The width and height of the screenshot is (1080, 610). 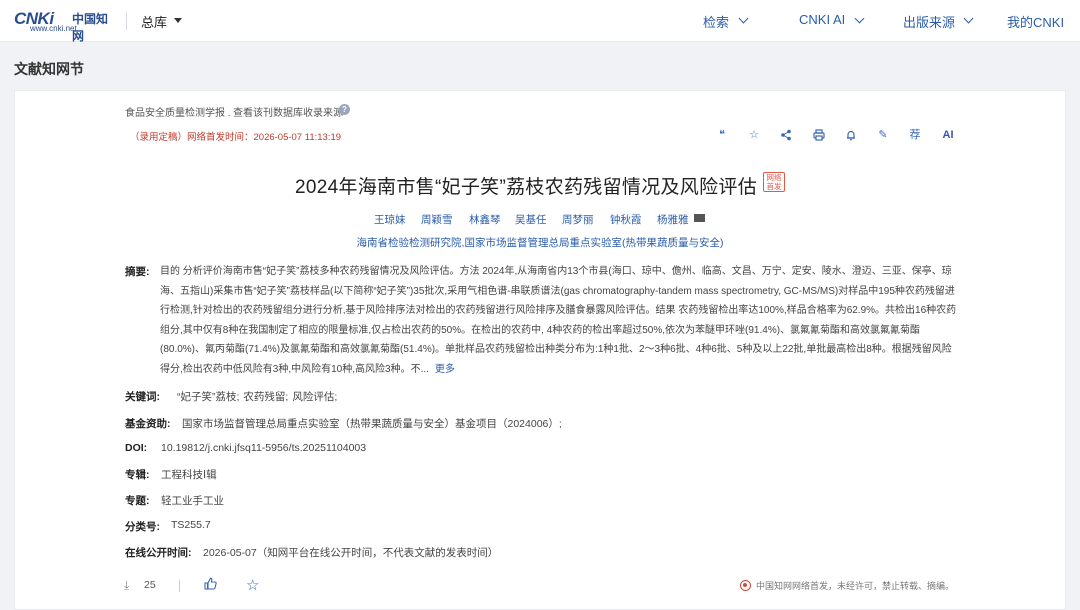 I want to click on print-icon, so click(x=819, y=135).